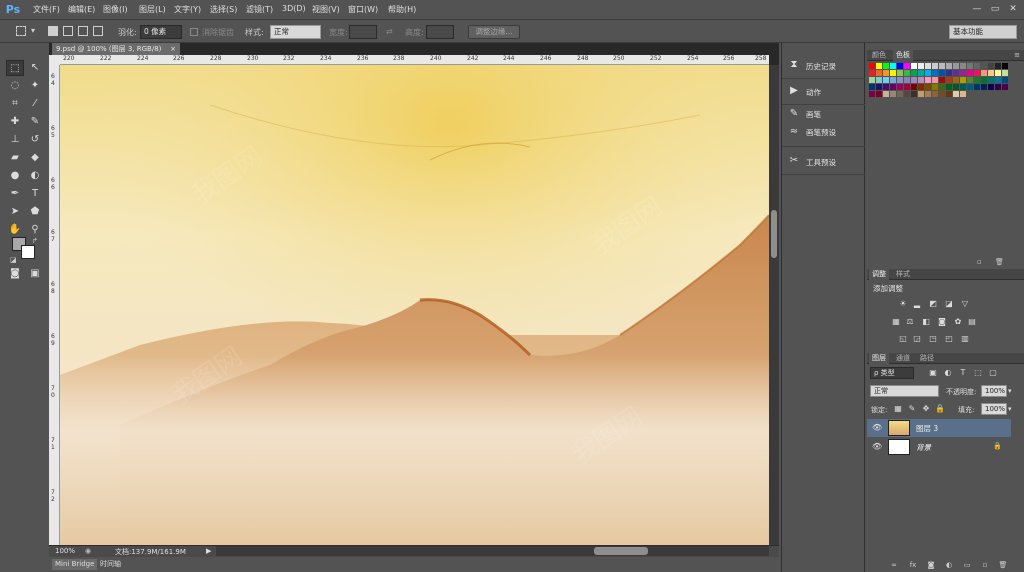 The width and height of the screenshot is (1024, 572). What do you see at coordinates (88, 551) in the screenshot?
I see `status-share-icon: ◉` at bounding box center [88, 551].